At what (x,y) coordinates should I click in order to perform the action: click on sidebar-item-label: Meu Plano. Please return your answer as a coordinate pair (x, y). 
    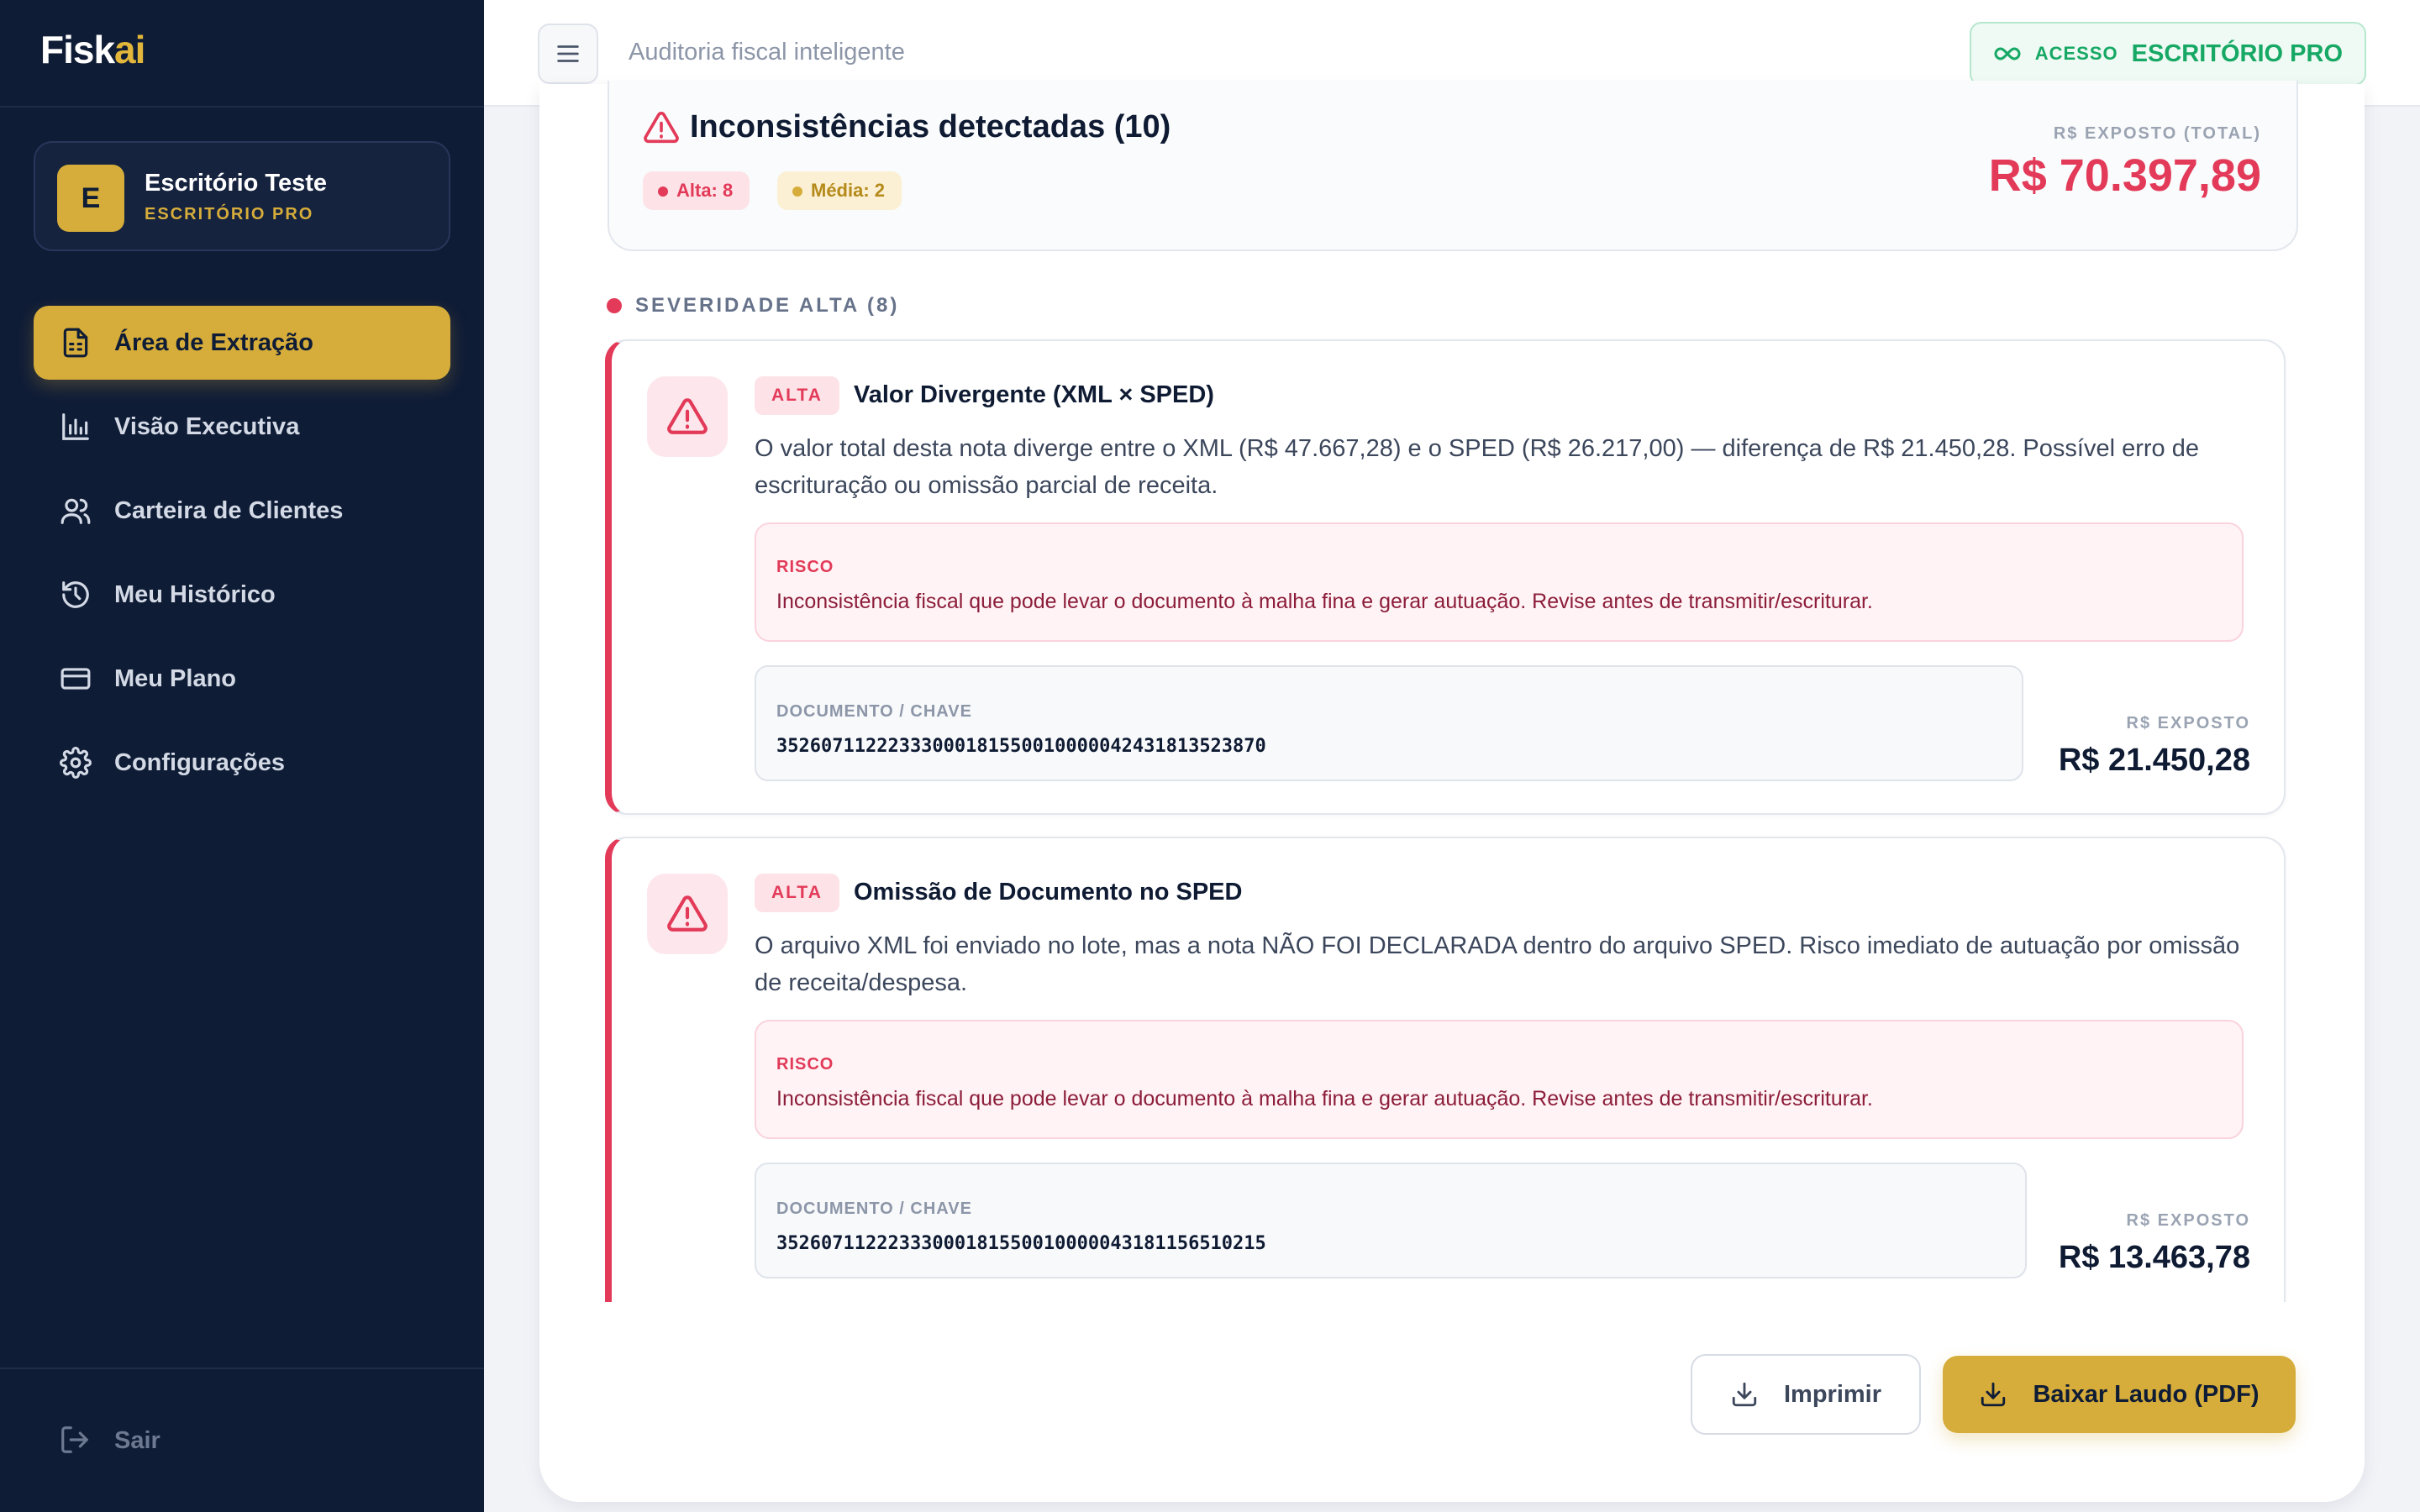
    Looking at the image, I should click on (176, 678).